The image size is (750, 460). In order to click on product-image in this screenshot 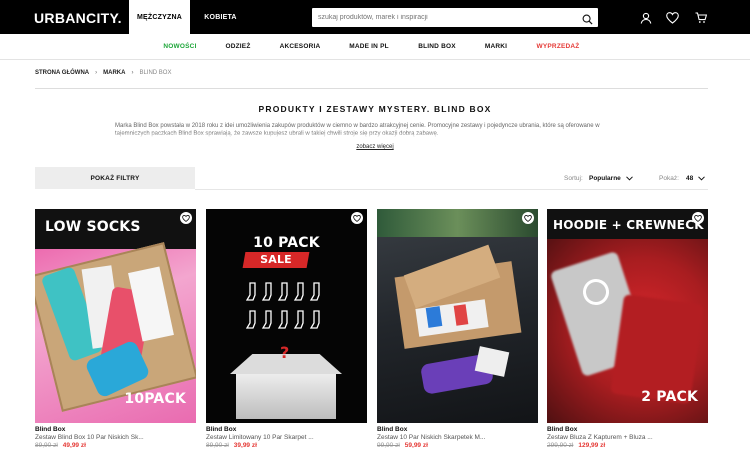, I will do `click(457, 316)`.